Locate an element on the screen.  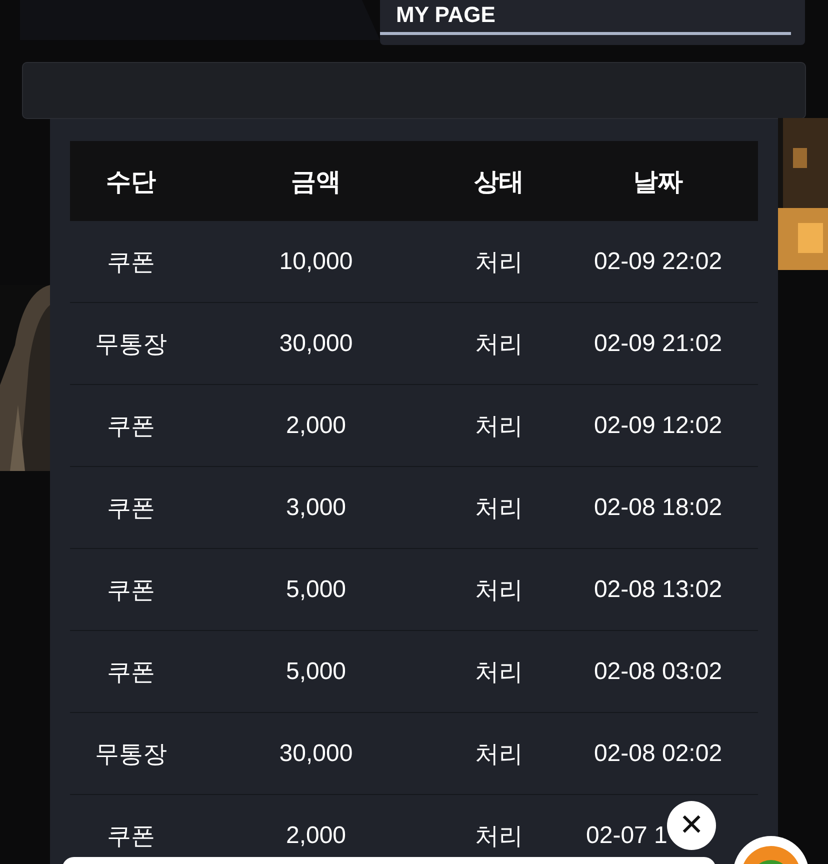
table-cell: 02-08 13:02 is located at coordinates (658, 589).